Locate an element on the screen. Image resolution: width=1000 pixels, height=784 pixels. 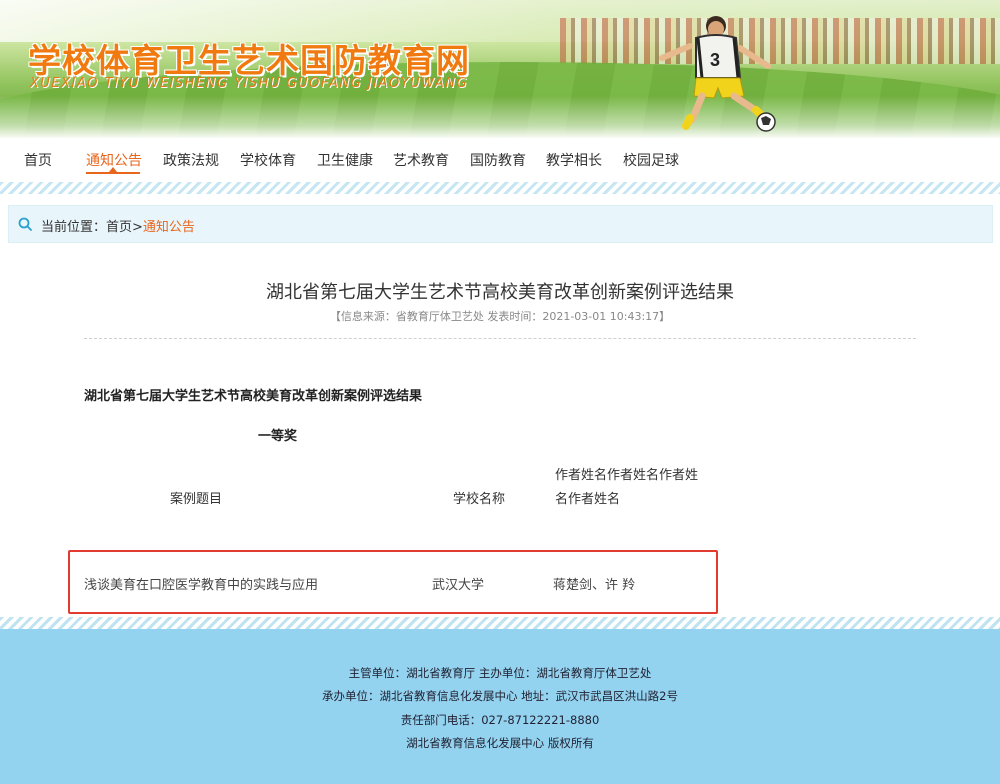
site-title: 学校体育卫生艺术国防教育网 is located at coordinates (249, 58).